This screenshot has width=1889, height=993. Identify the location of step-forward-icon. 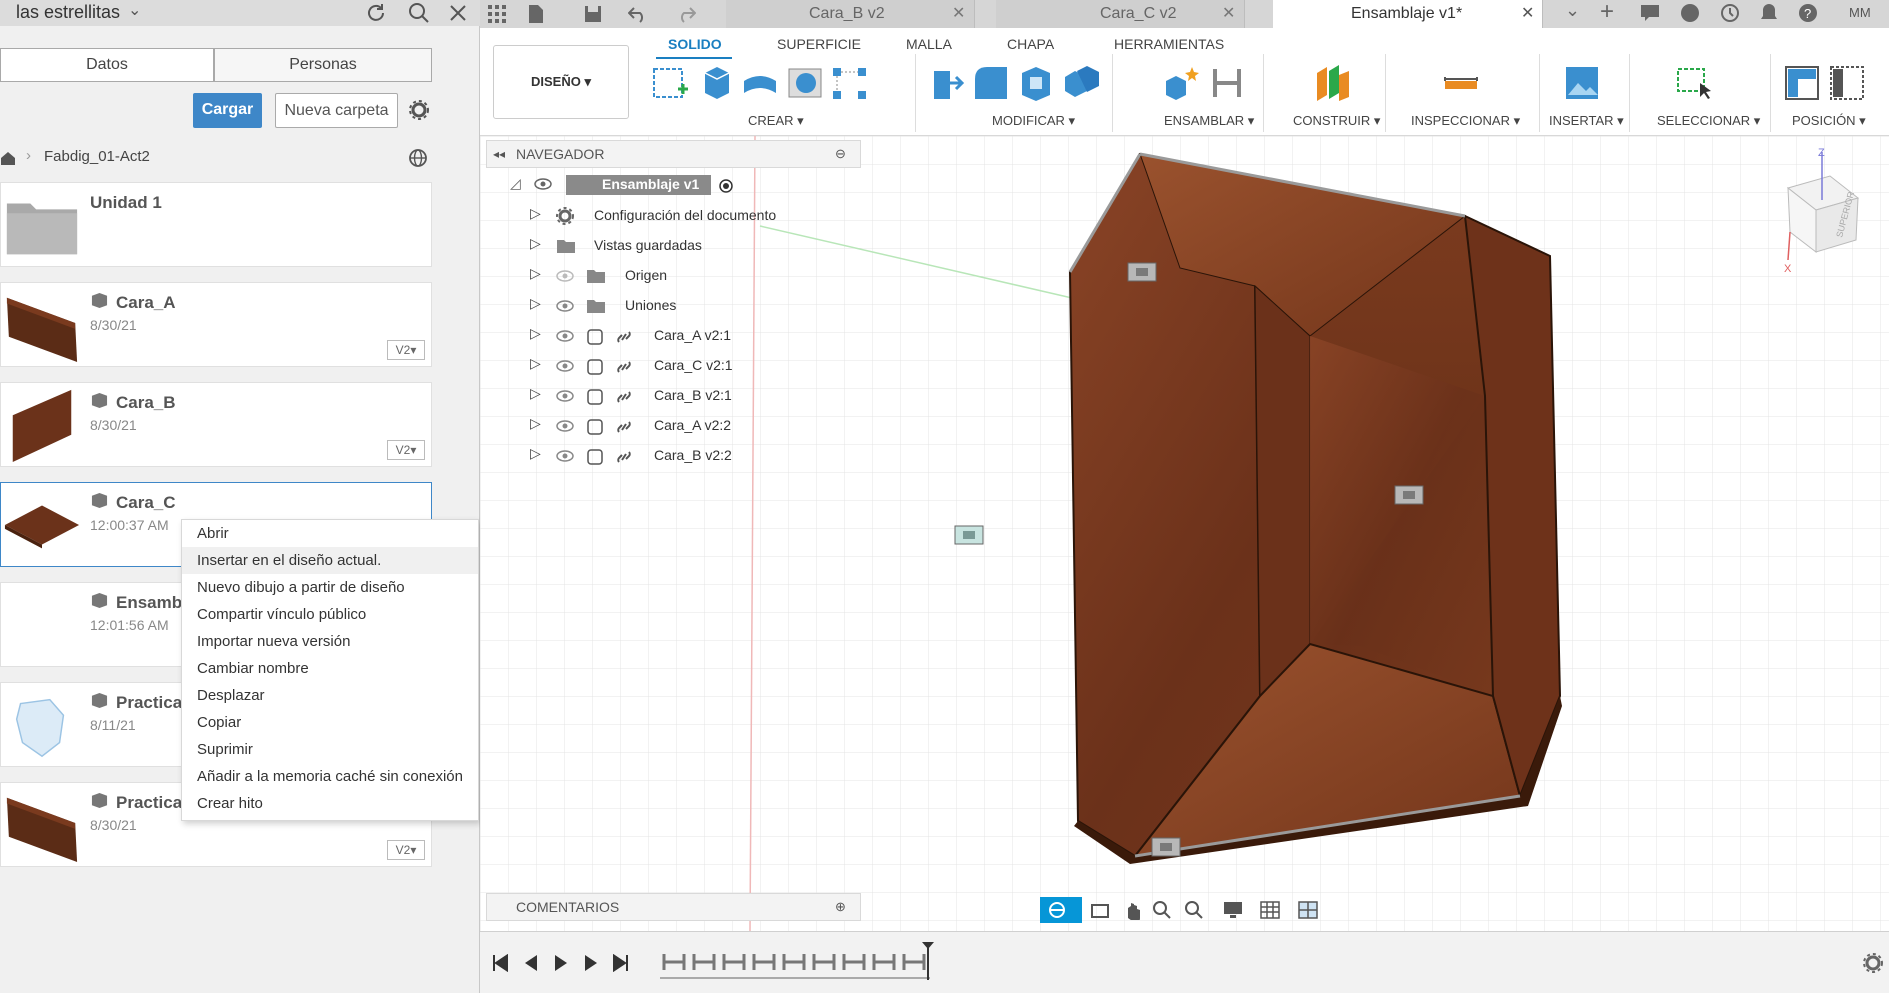
(591, 963).